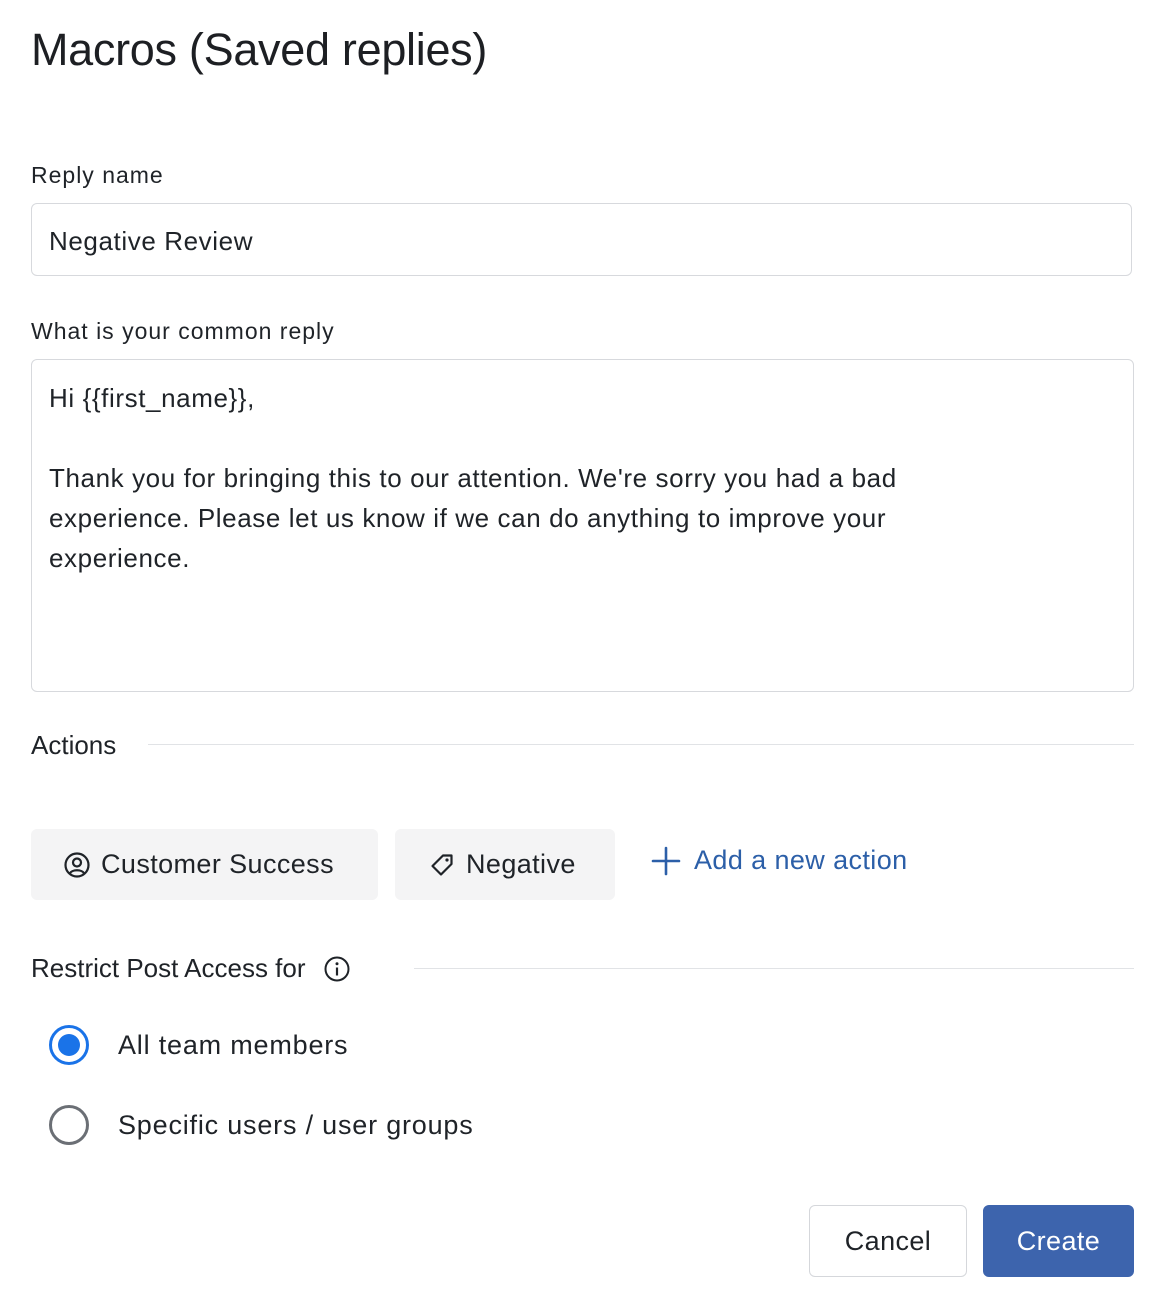  Describe the element at coordinates (296, 1124) in the screenshot. I see `radio-label: Specific users / user groups` at that location.